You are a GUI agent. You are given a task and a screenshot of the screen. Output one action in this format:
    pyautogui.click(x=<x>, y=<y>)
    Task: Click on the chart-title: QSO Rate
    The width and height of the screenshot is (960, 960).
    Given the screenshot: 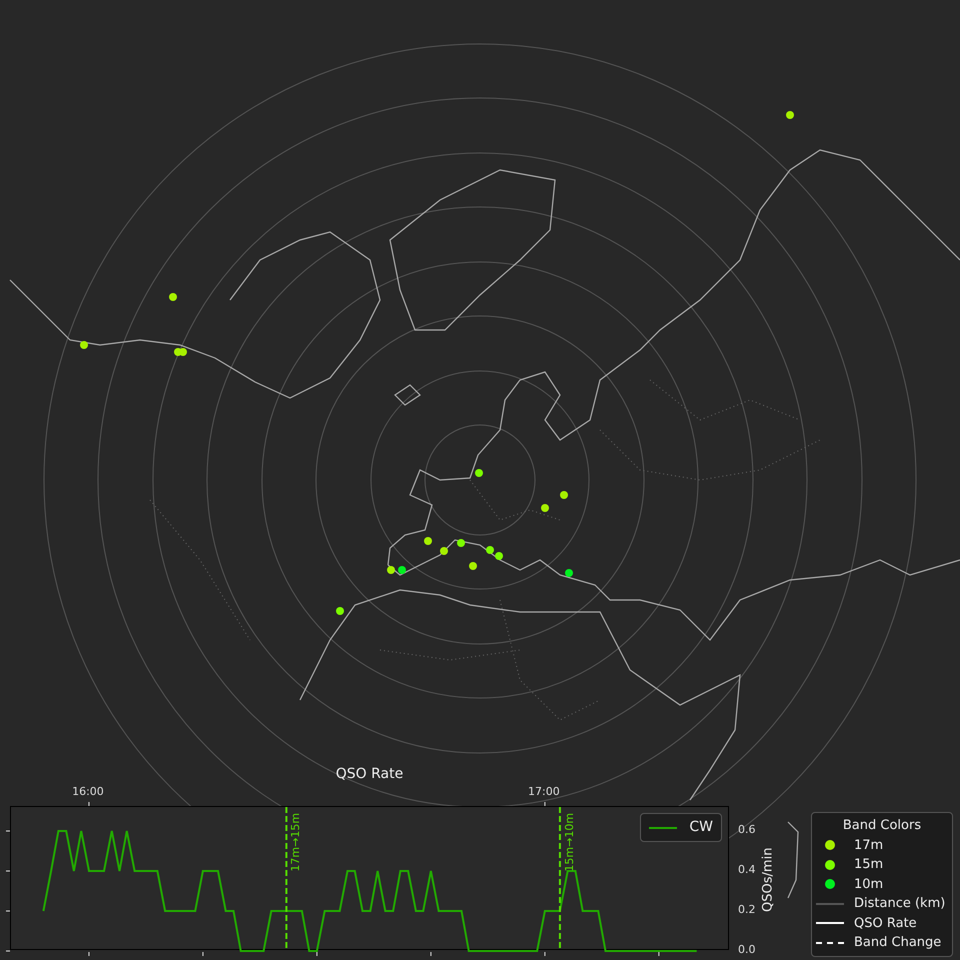 What is the action you would take?
    pyautogui.click(x=370, y=774)
    